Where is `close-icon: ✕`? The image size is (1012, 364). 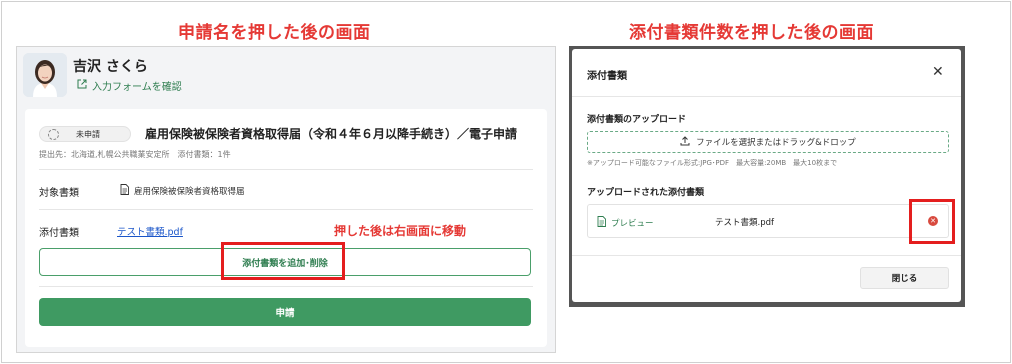 close-icon: ✕ is located at coordinates (938, 72).